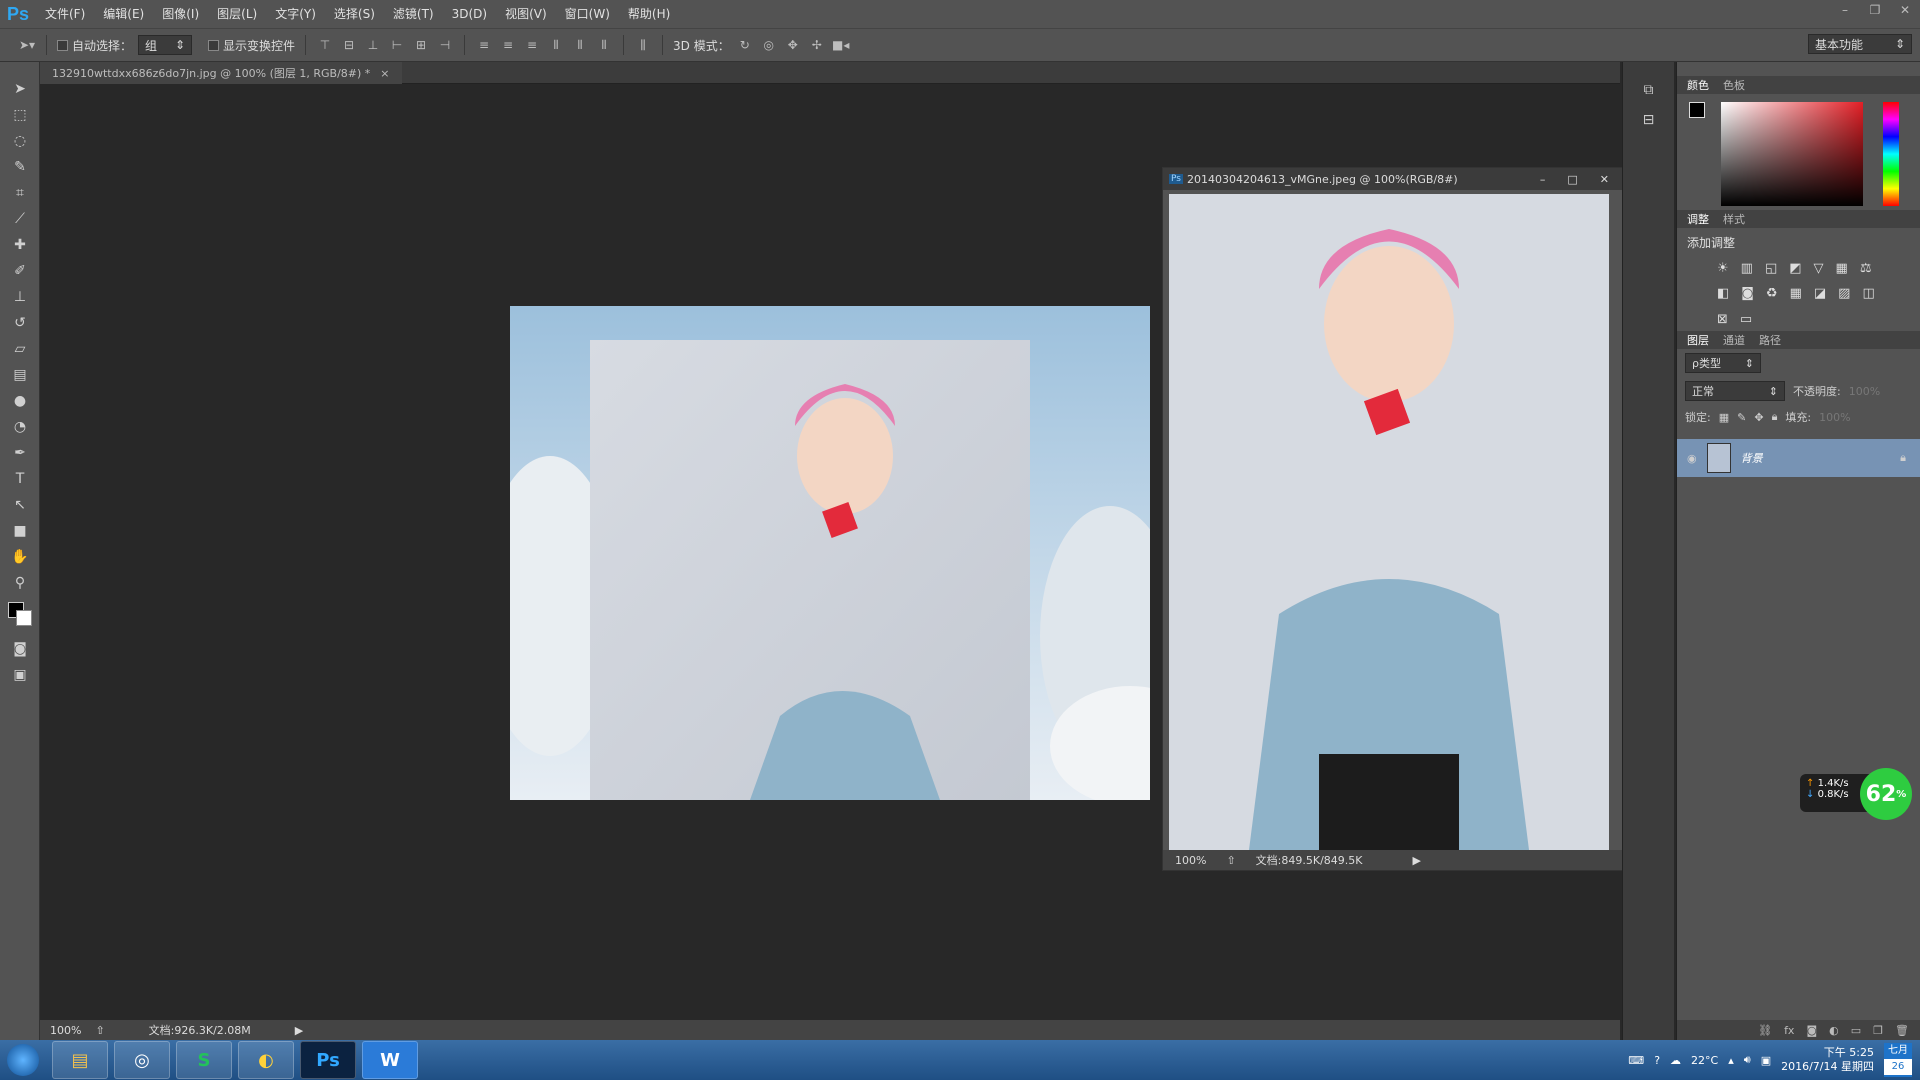 The image size is (1920, 1080). I want to click on floating-document-canvas, so click(1389, 522).